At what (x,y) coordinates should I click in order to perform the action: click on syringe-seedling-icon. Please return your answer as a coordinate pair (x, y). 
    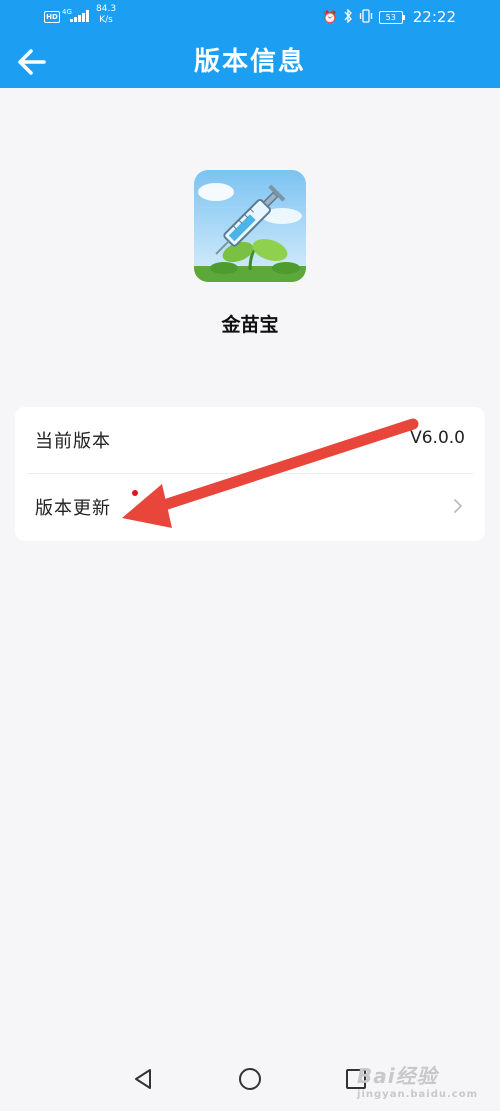
    Looking at the image, I should click on (250, 226).